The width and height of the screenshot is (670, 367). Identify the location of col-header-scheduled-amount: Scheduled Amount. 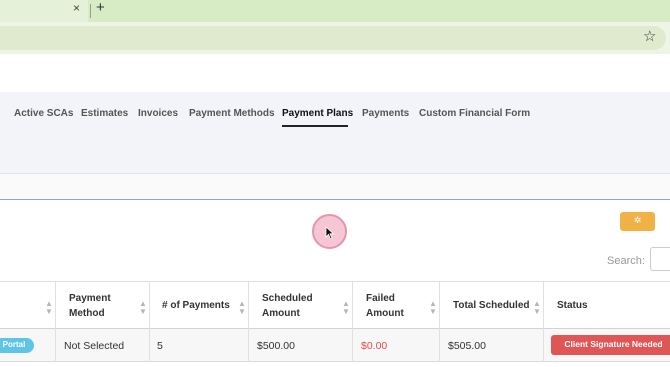
(302, 306).